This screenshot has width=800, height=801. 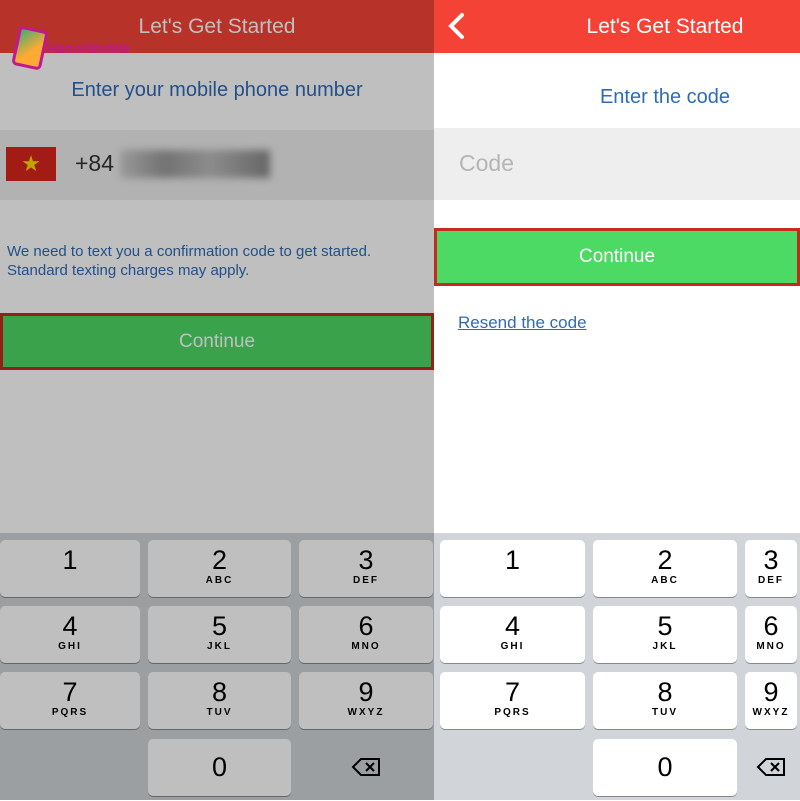 I want to click on code-placeholder: Code, so click(x=486, y=163).